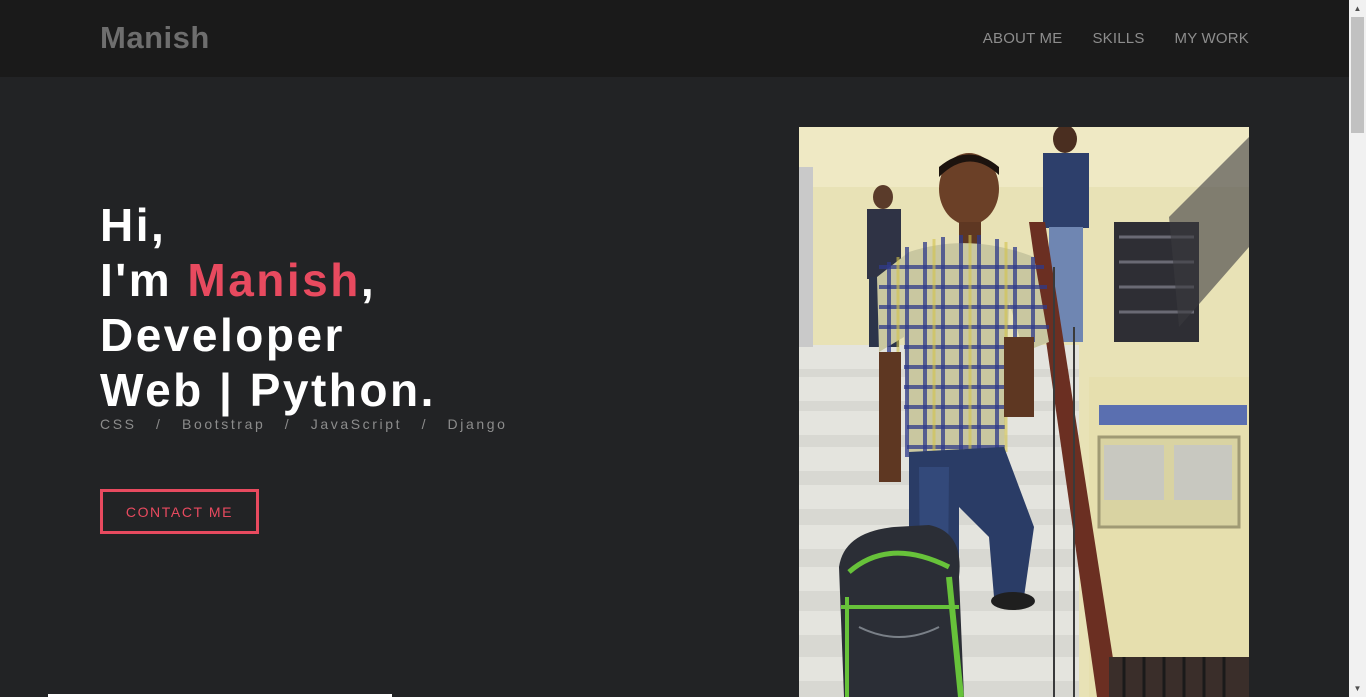 This screenshot has width=1366, height=697. What do you see at coordinates (1357, 75) in the screenshot?
I see `scrollbar-thumb` at bounding box center [1357, 75].